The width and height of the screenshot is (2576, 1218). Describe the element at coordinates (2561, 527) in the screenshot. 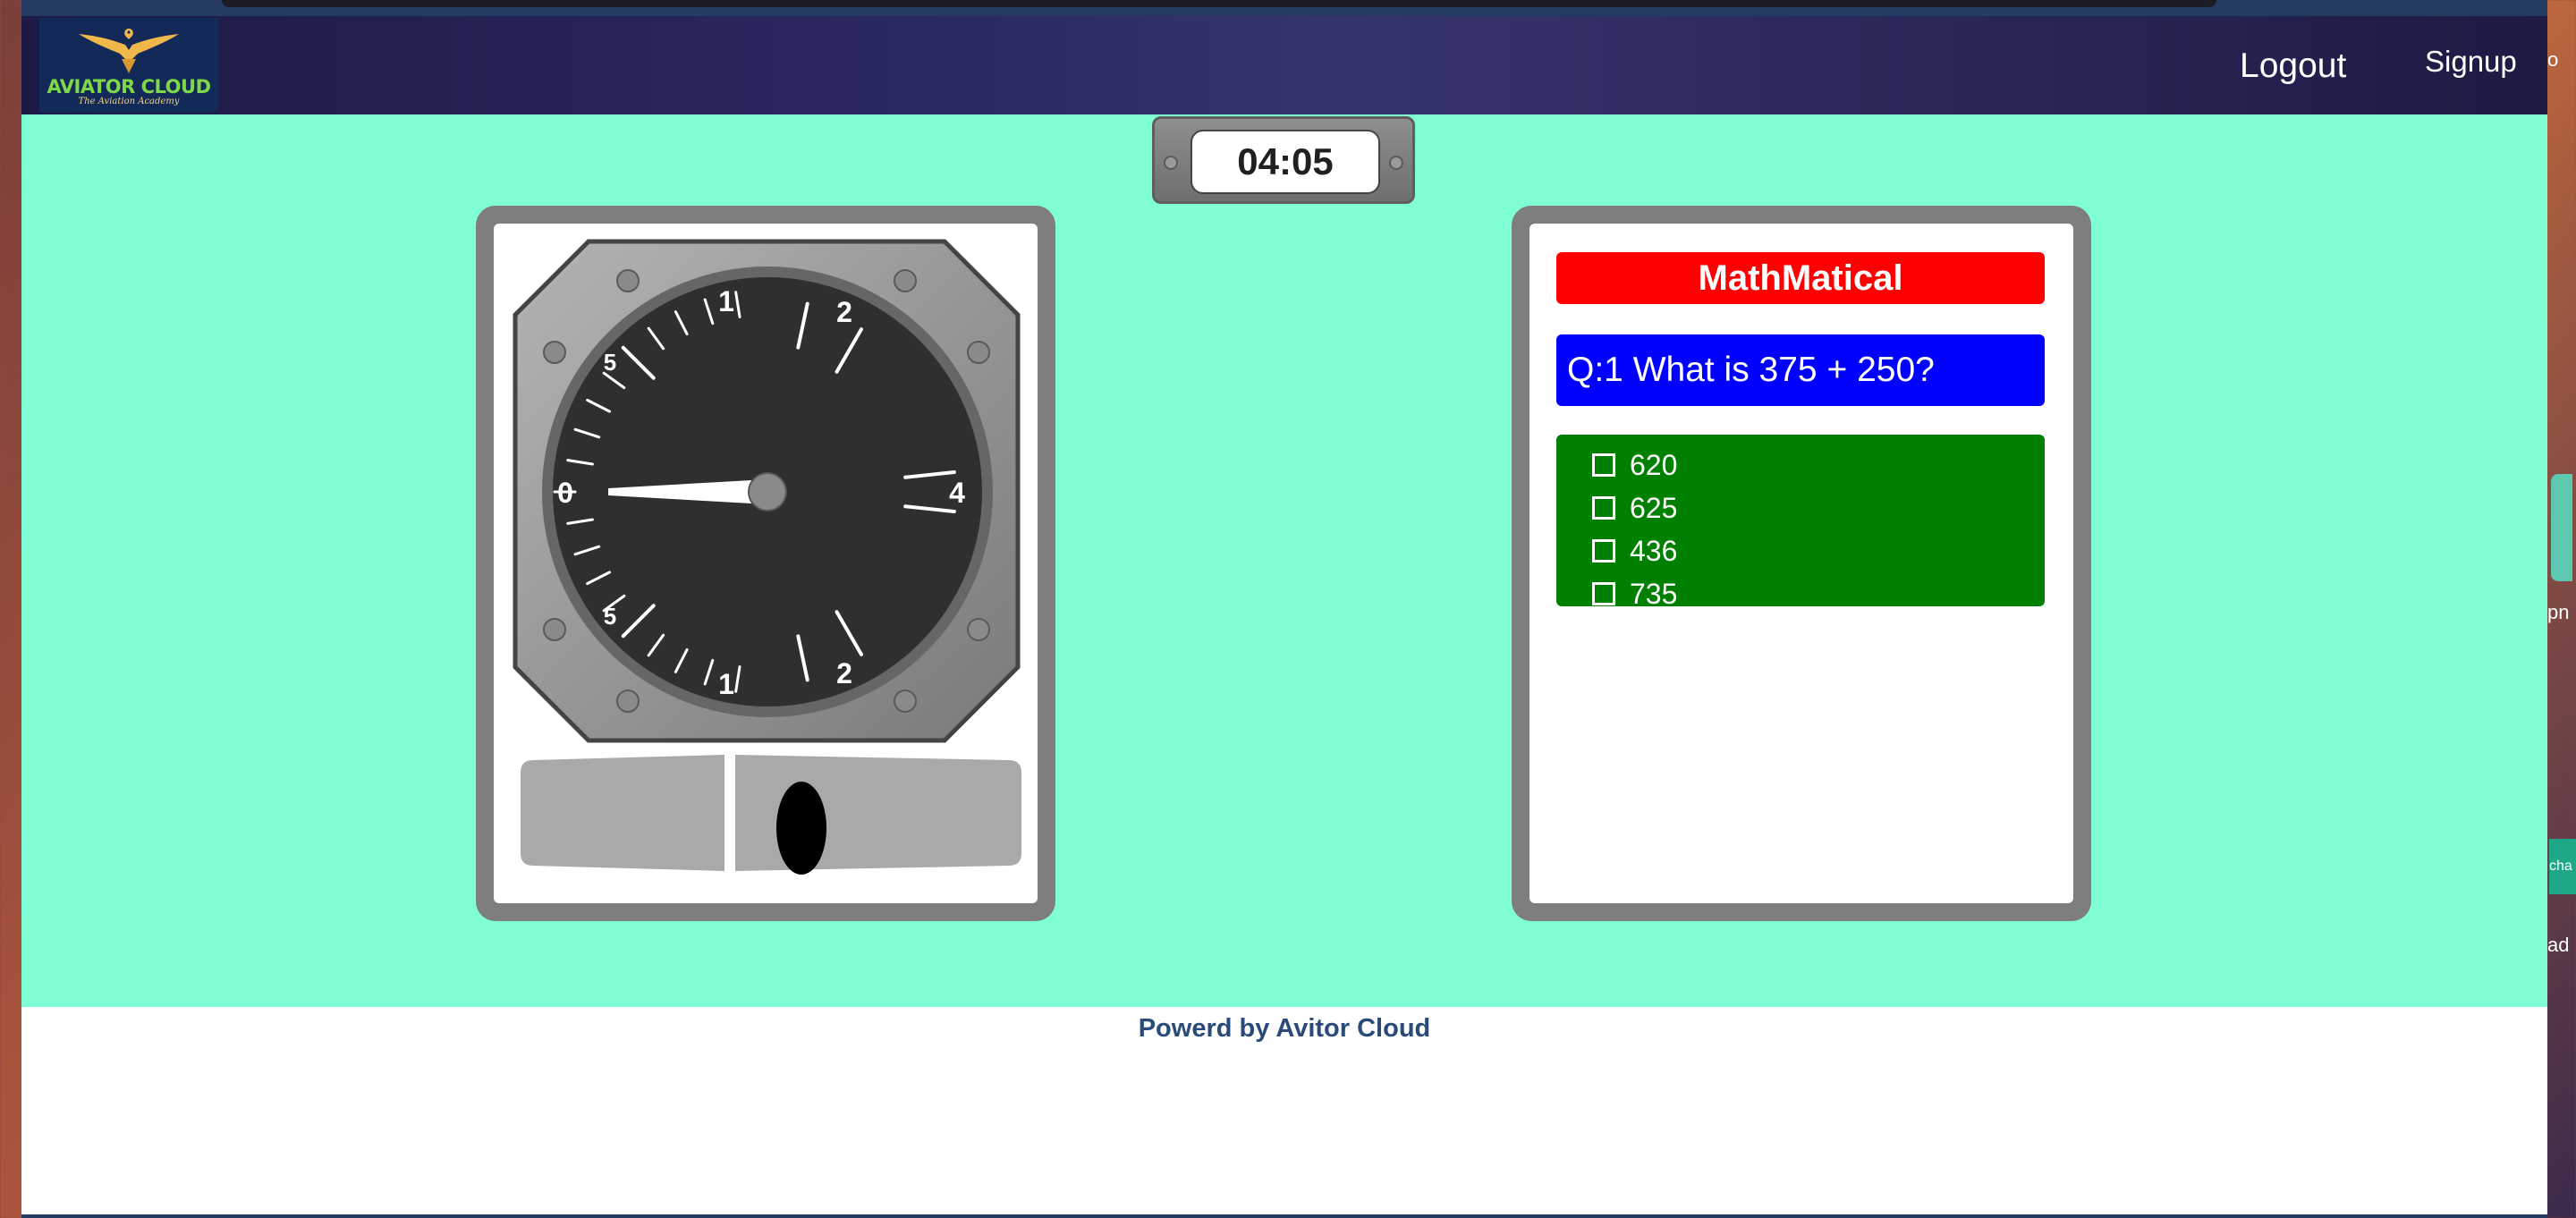

I see `edge-widget` at that location.